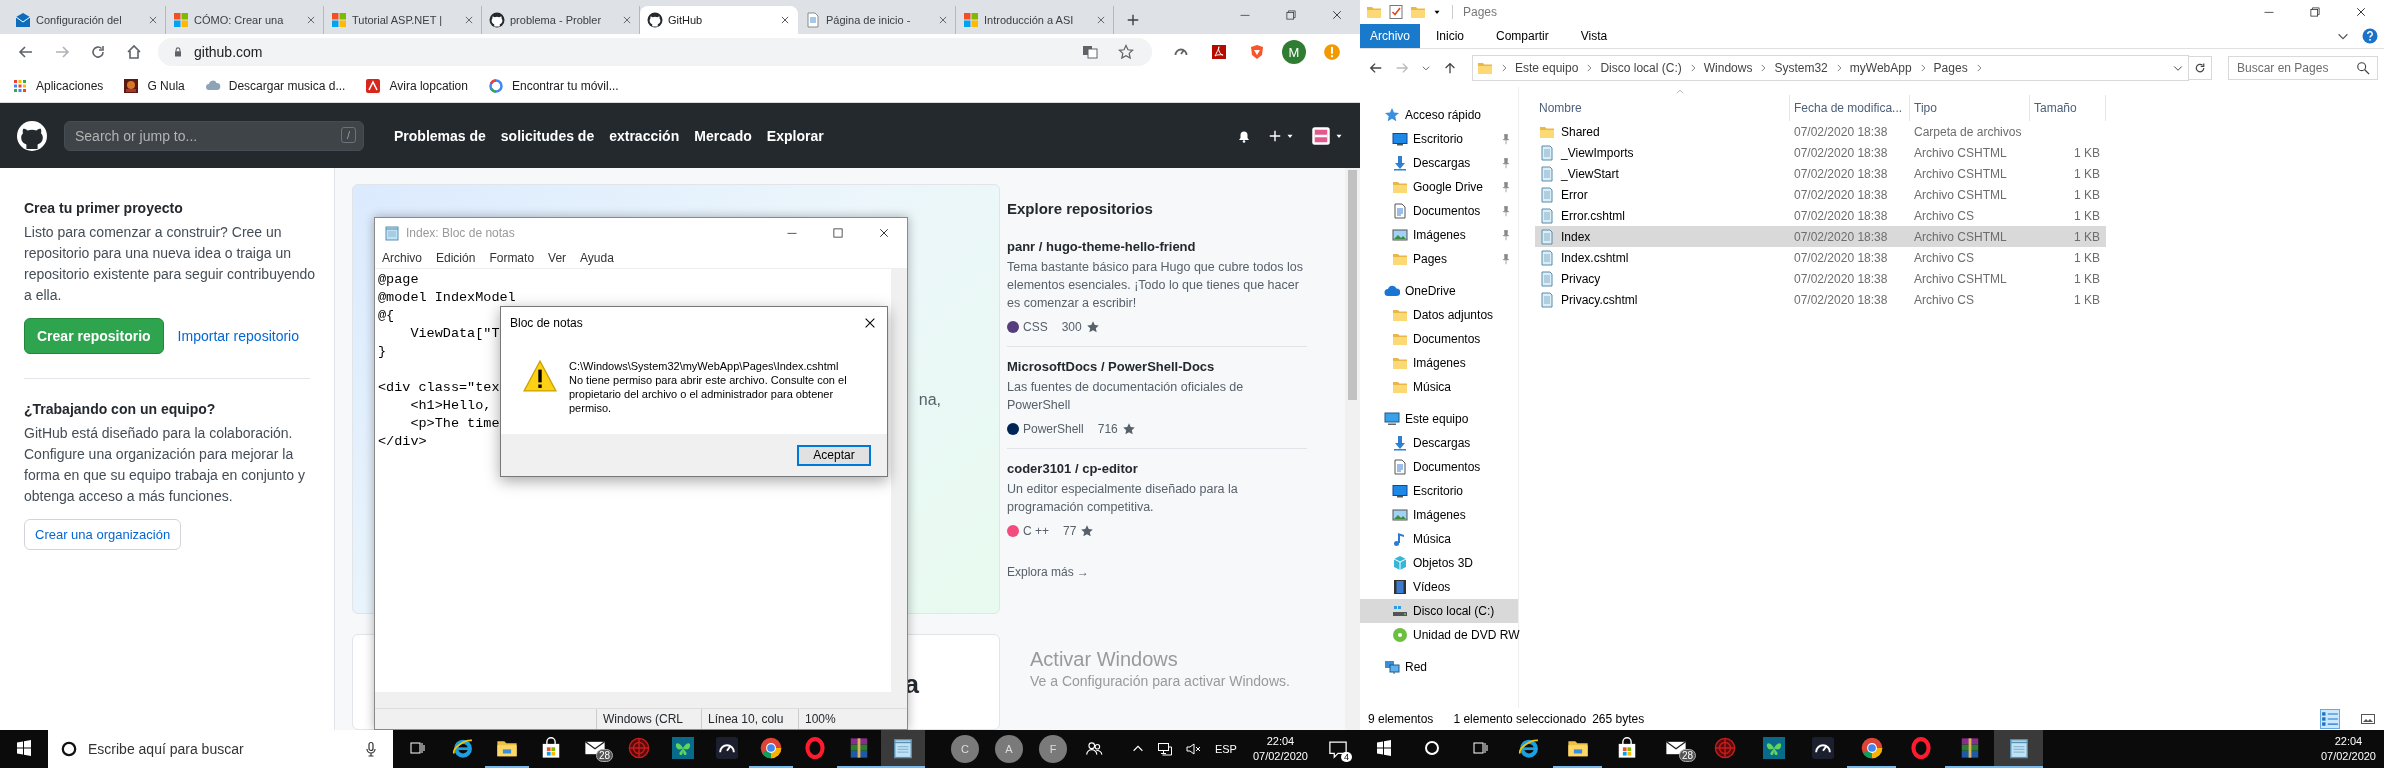 This screenshot has width=2384, height=768. Describe the element at coordinates (1439, 667) in the screenshot. I see `nav-item: Red` at that location.